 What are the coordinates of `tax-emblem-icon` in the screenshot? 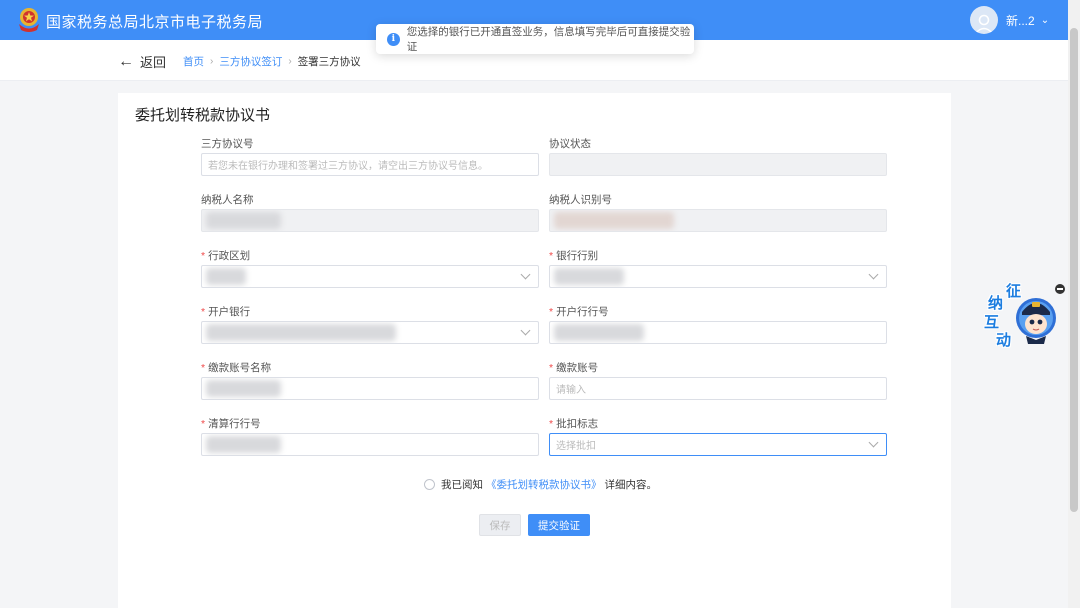 It's located at (29, 20).